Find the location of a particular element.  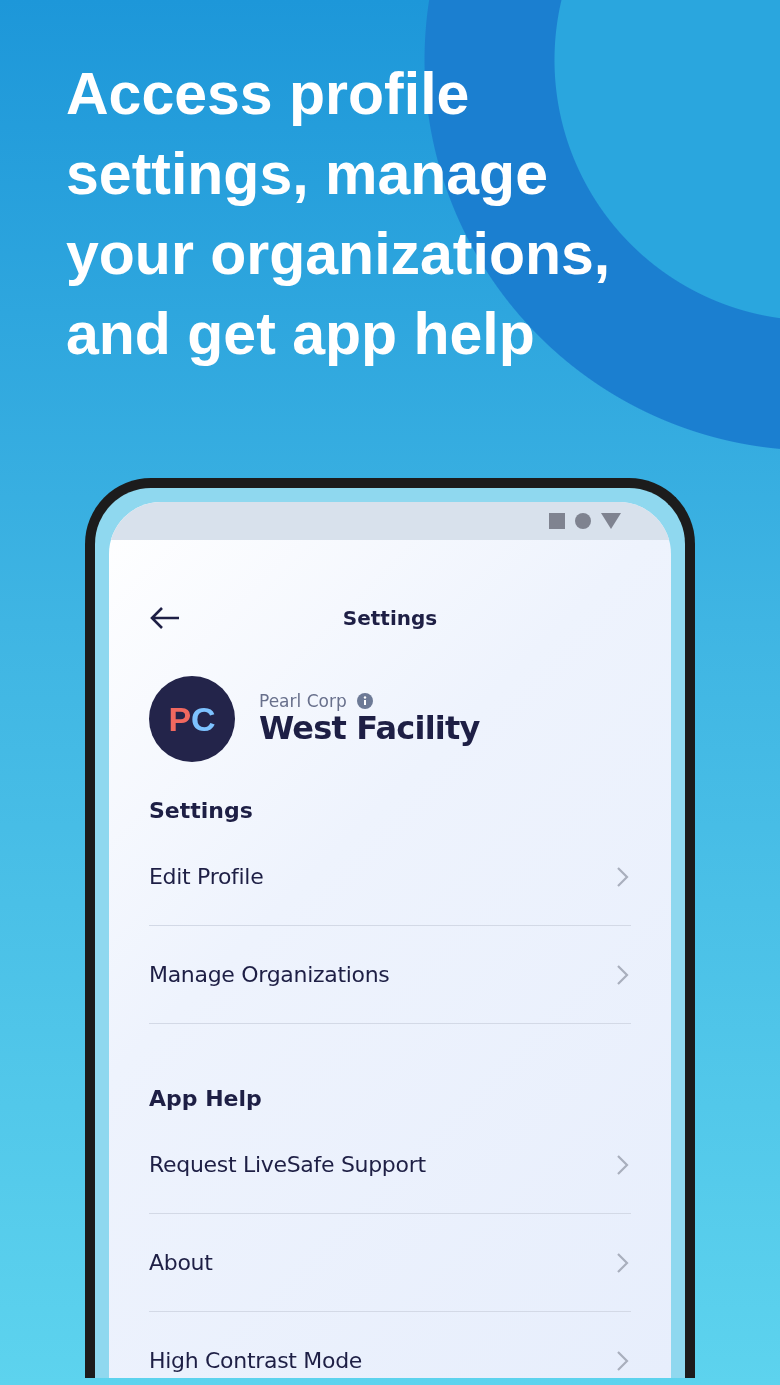

back-arrow-icon is located at coordinates (165, 618).